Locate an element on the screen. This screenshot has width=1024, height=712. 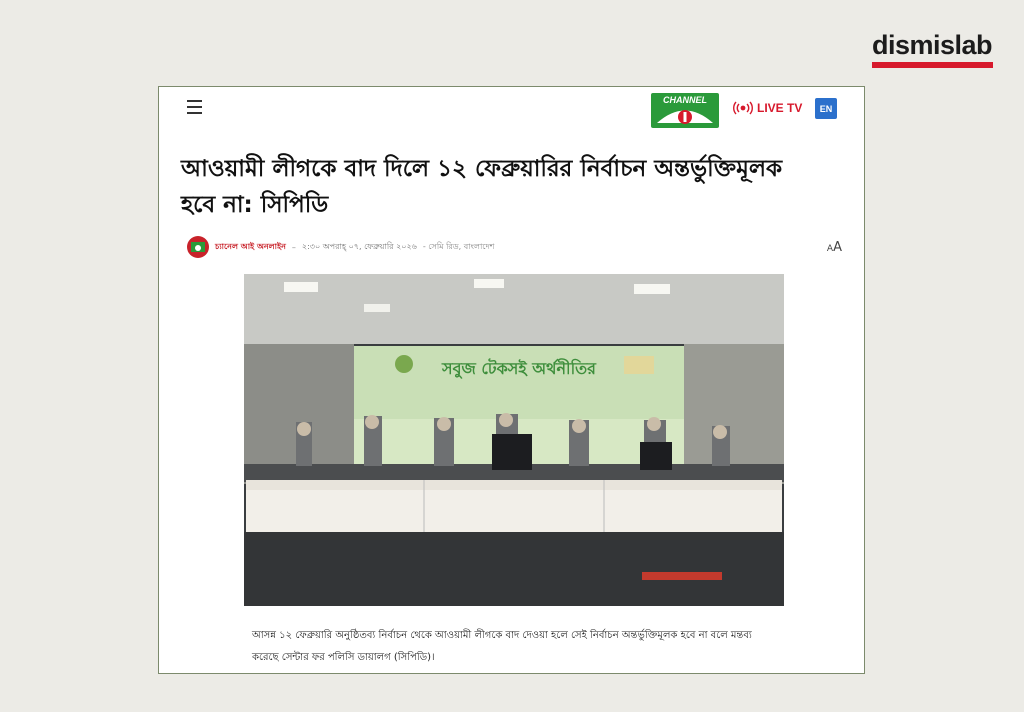
channel-label: CHANNEL is located at coordinates (685, 100).